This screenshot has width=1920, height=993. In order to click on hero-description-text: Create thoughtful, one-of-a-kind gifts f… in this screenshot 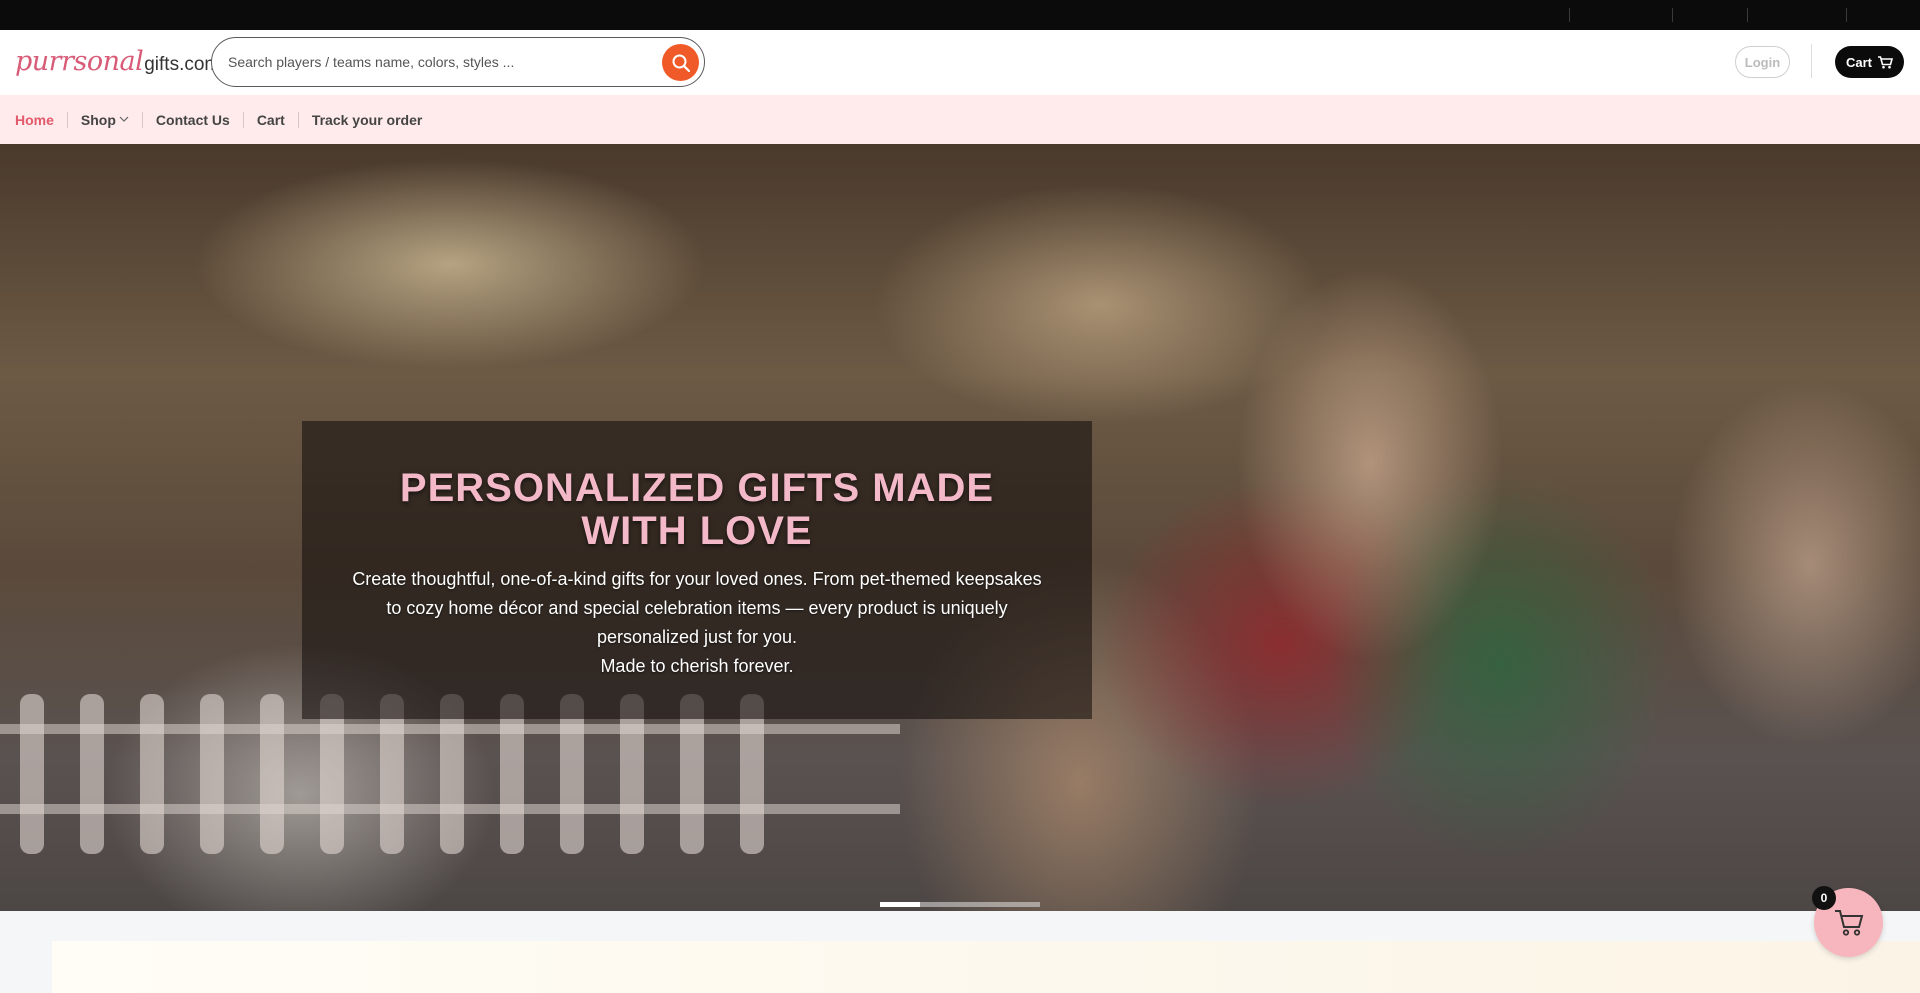, I will do `click(697, 608)`.